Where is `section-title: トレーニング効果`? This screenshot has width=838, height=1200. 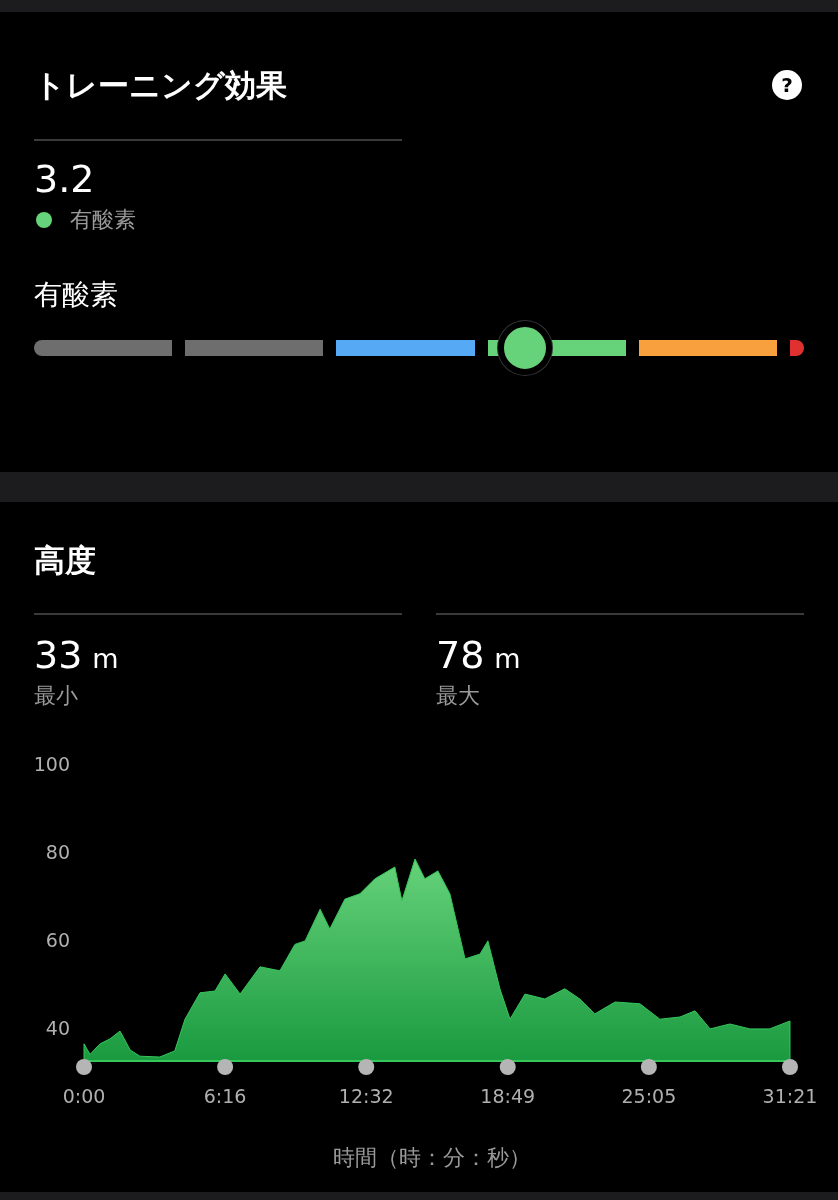
section-title: トレーニング効果 is located at coordinates (160, 85).